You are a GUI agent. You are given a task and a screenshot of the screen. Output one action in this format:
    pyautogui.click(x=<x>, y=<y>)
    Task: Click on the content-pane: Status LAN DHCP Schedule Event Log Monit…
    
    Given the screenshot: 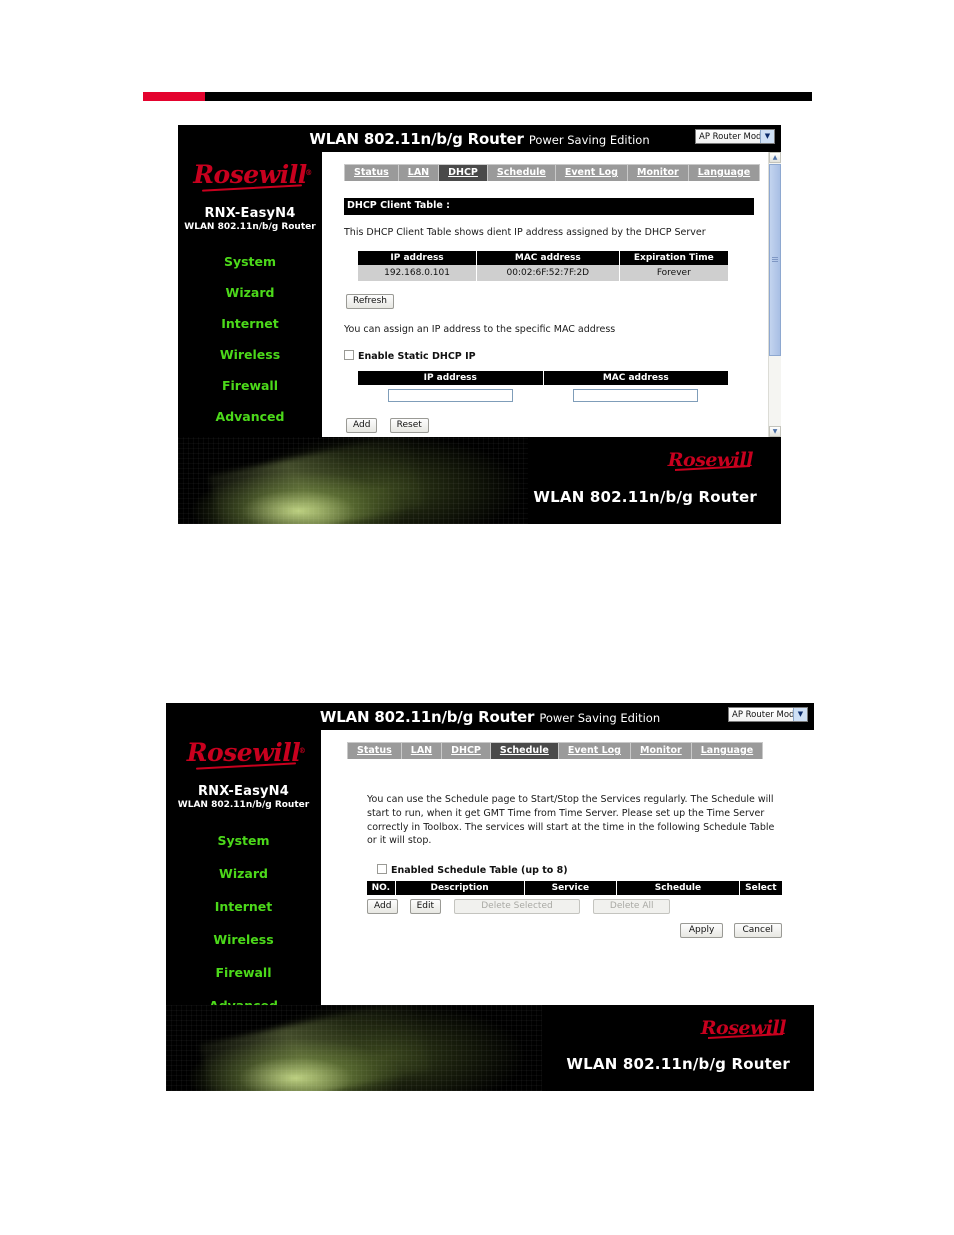 What is the action you would take?
    pyautogui.click(x=567, y=867)
    